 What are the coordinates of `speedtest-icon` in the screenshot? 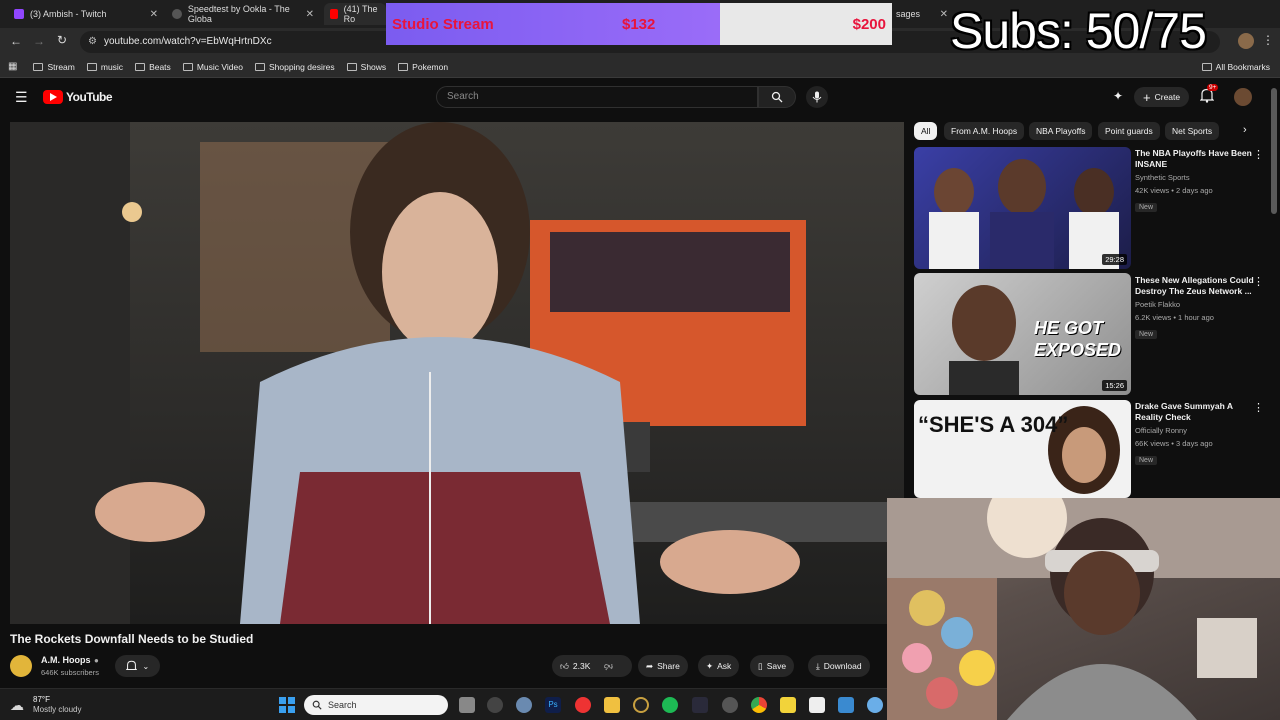 It's located at (177, 14).